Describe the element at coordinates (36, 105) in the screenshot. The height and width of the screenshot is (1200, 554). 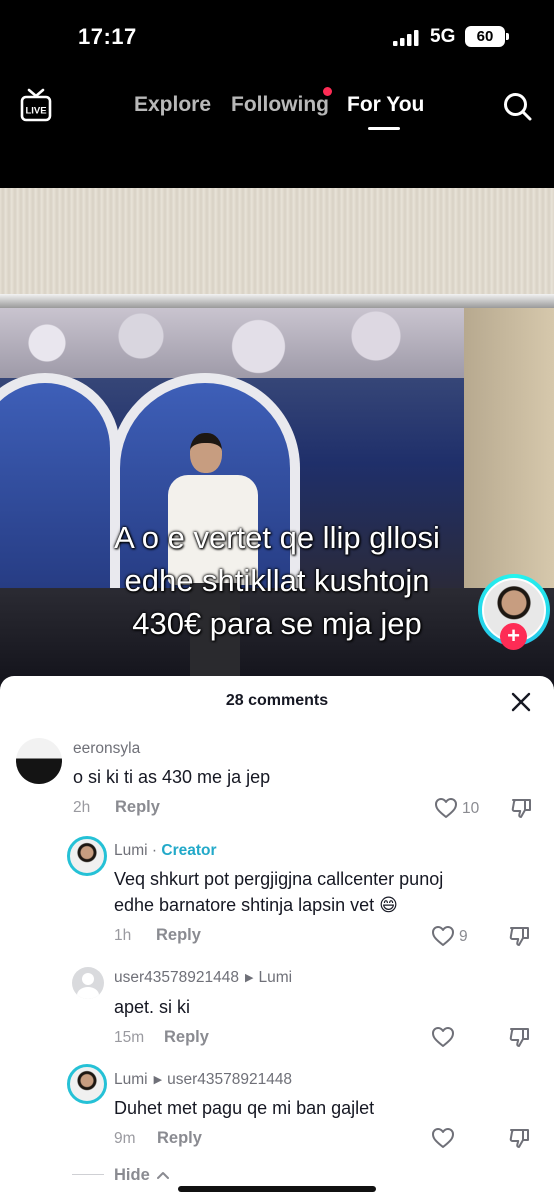
I see `live-icon: LIVE` at that location.